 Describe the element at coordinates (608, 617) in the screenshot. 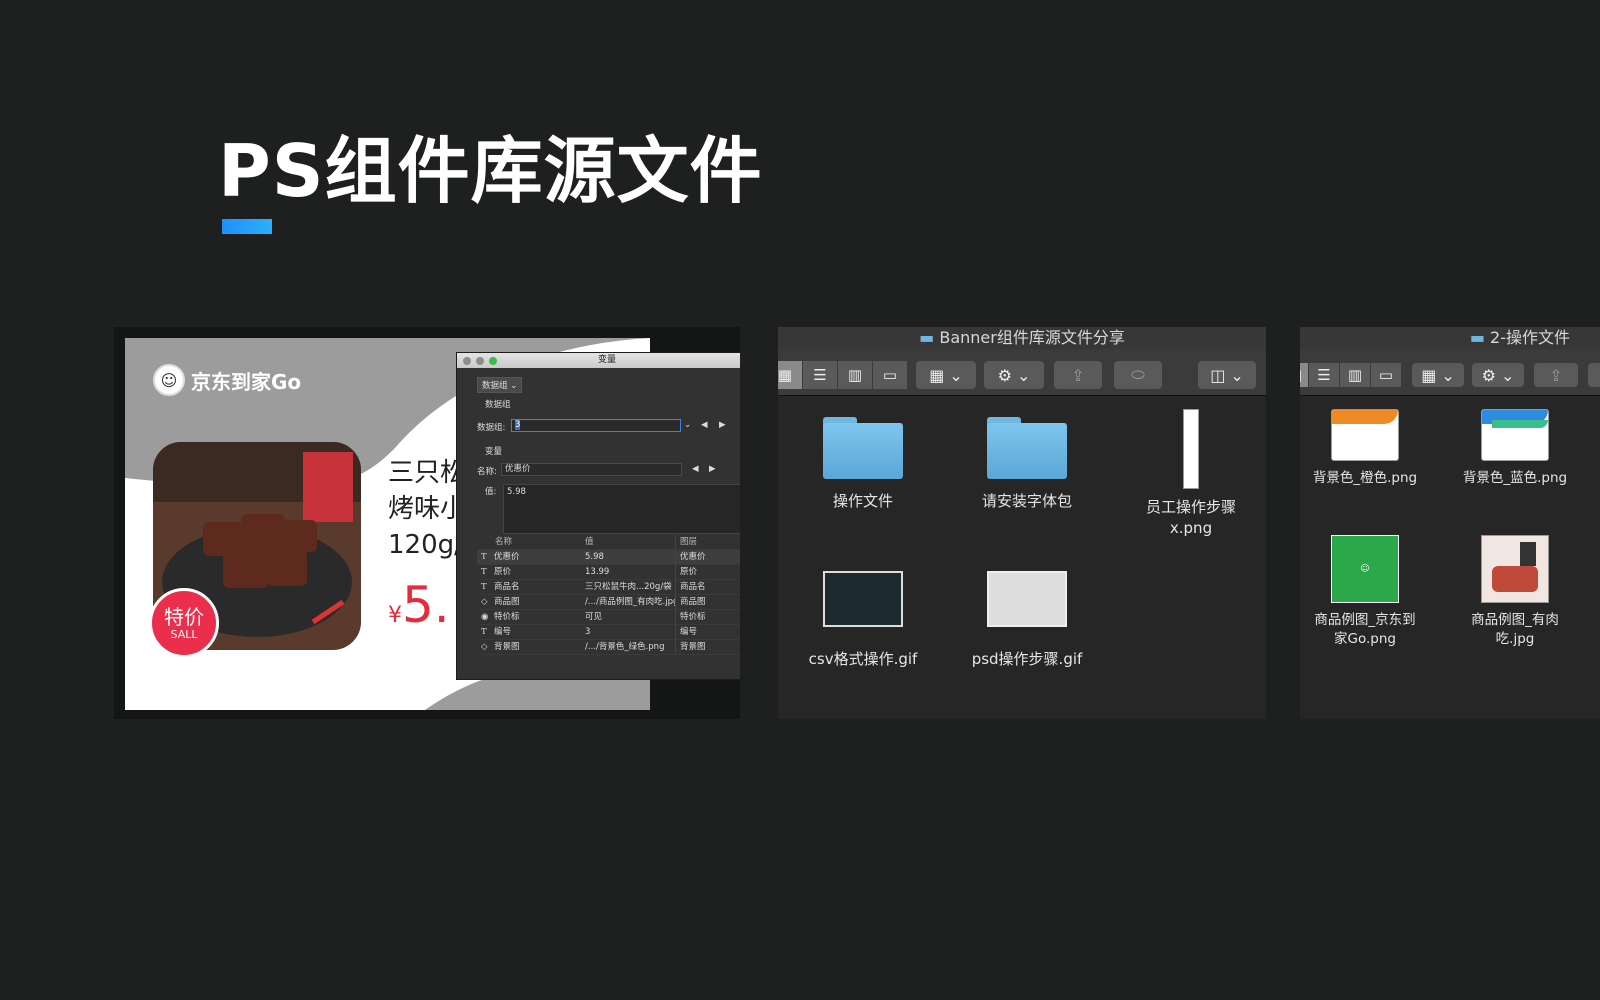

I see `table-row: ◉ 特价标 可见 特价标` at that location.